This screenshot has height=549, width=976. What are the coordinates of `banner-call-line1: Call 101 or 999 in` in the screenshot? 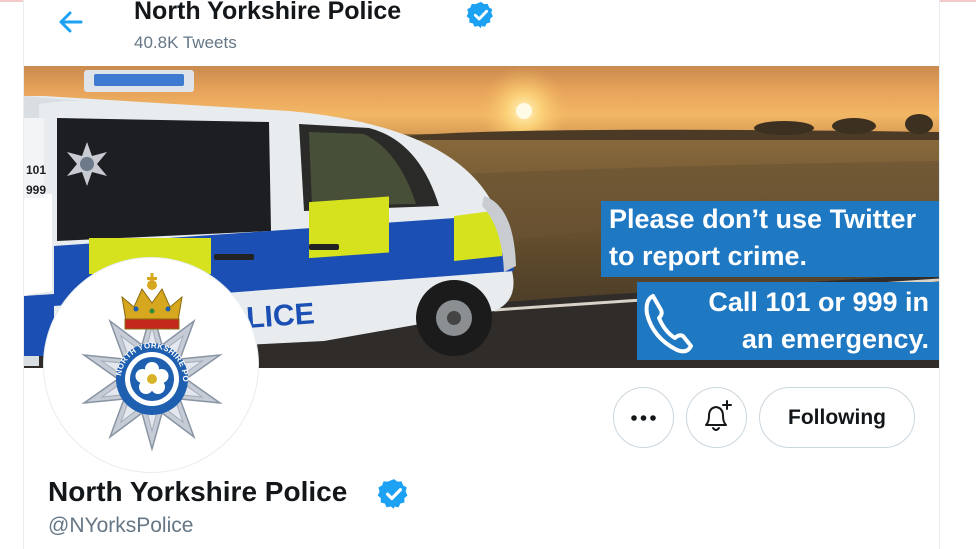 It's located at (818, 302).